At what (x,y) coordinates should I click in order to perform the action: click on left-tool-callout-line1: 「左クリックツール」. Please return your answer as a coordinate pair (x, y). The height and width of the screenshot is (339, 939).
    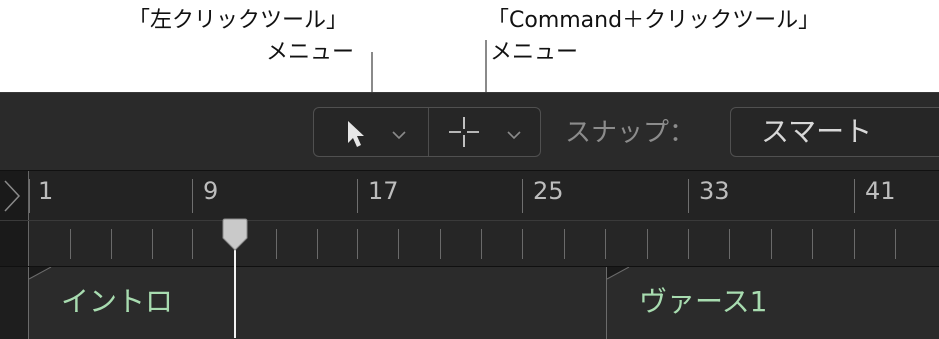
    Looking at the image, I should click on (238, 20).